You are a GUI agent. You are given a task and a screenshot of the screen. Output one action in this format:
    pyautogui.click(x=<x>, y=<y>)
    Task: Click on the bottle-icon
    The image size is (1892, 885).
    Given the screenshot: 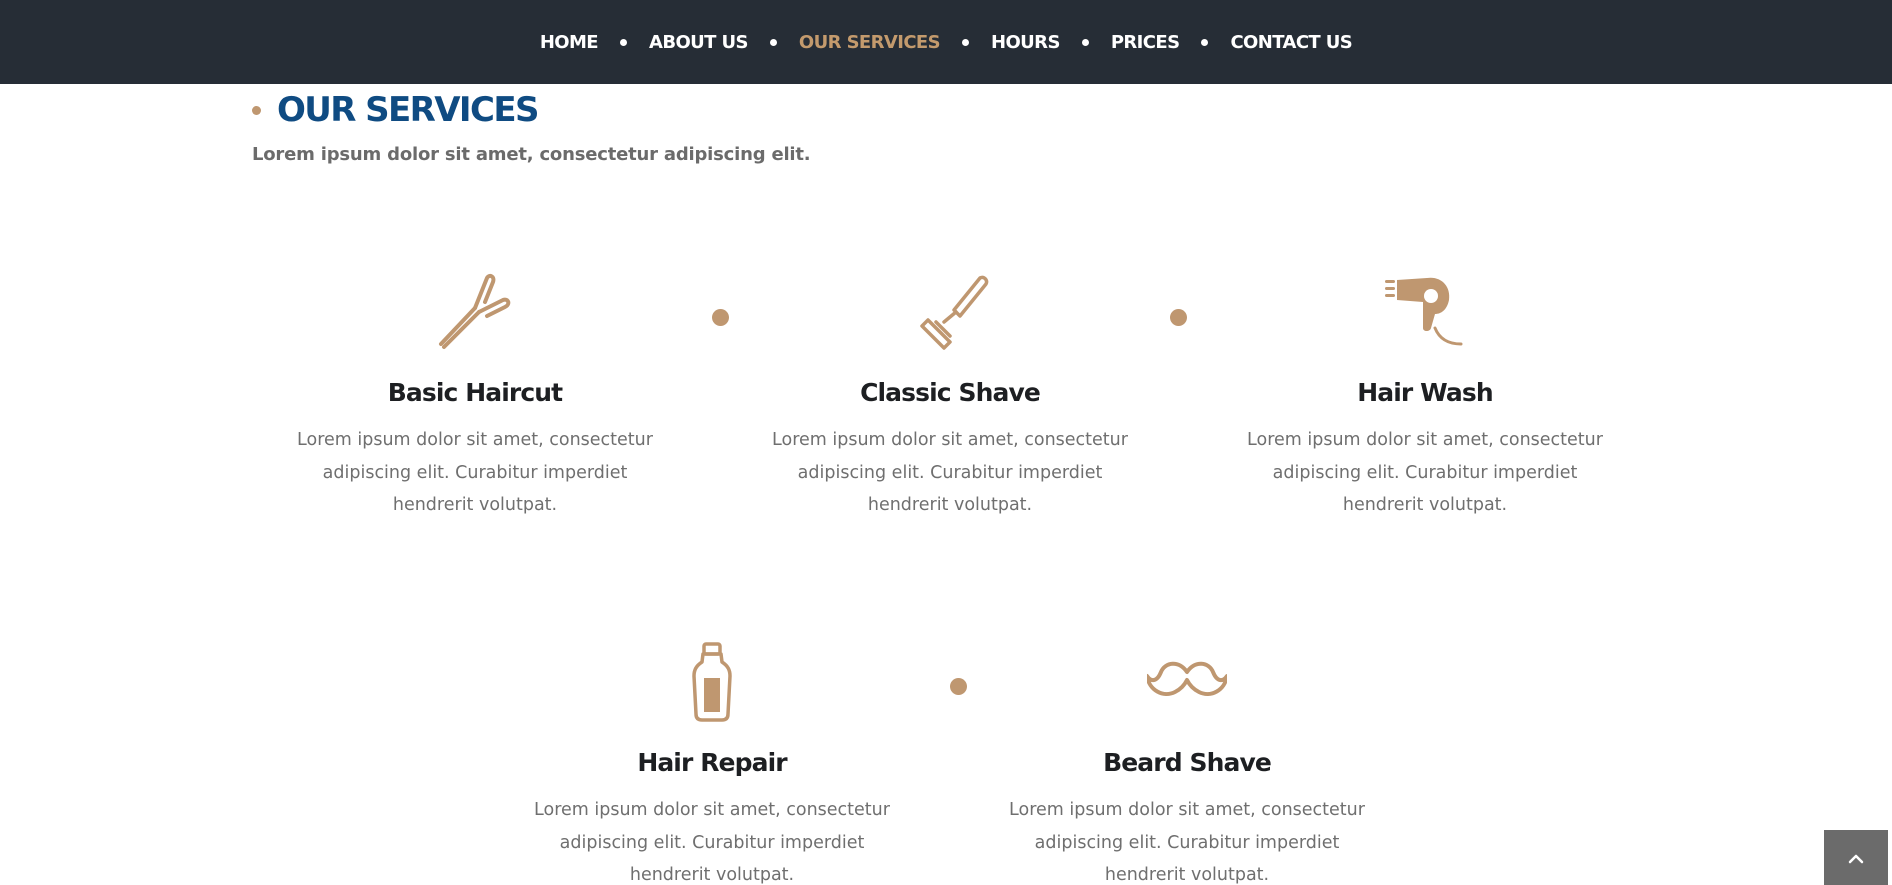 What is the action you would take?
    pyautogui.click(x=712, y=682)
    